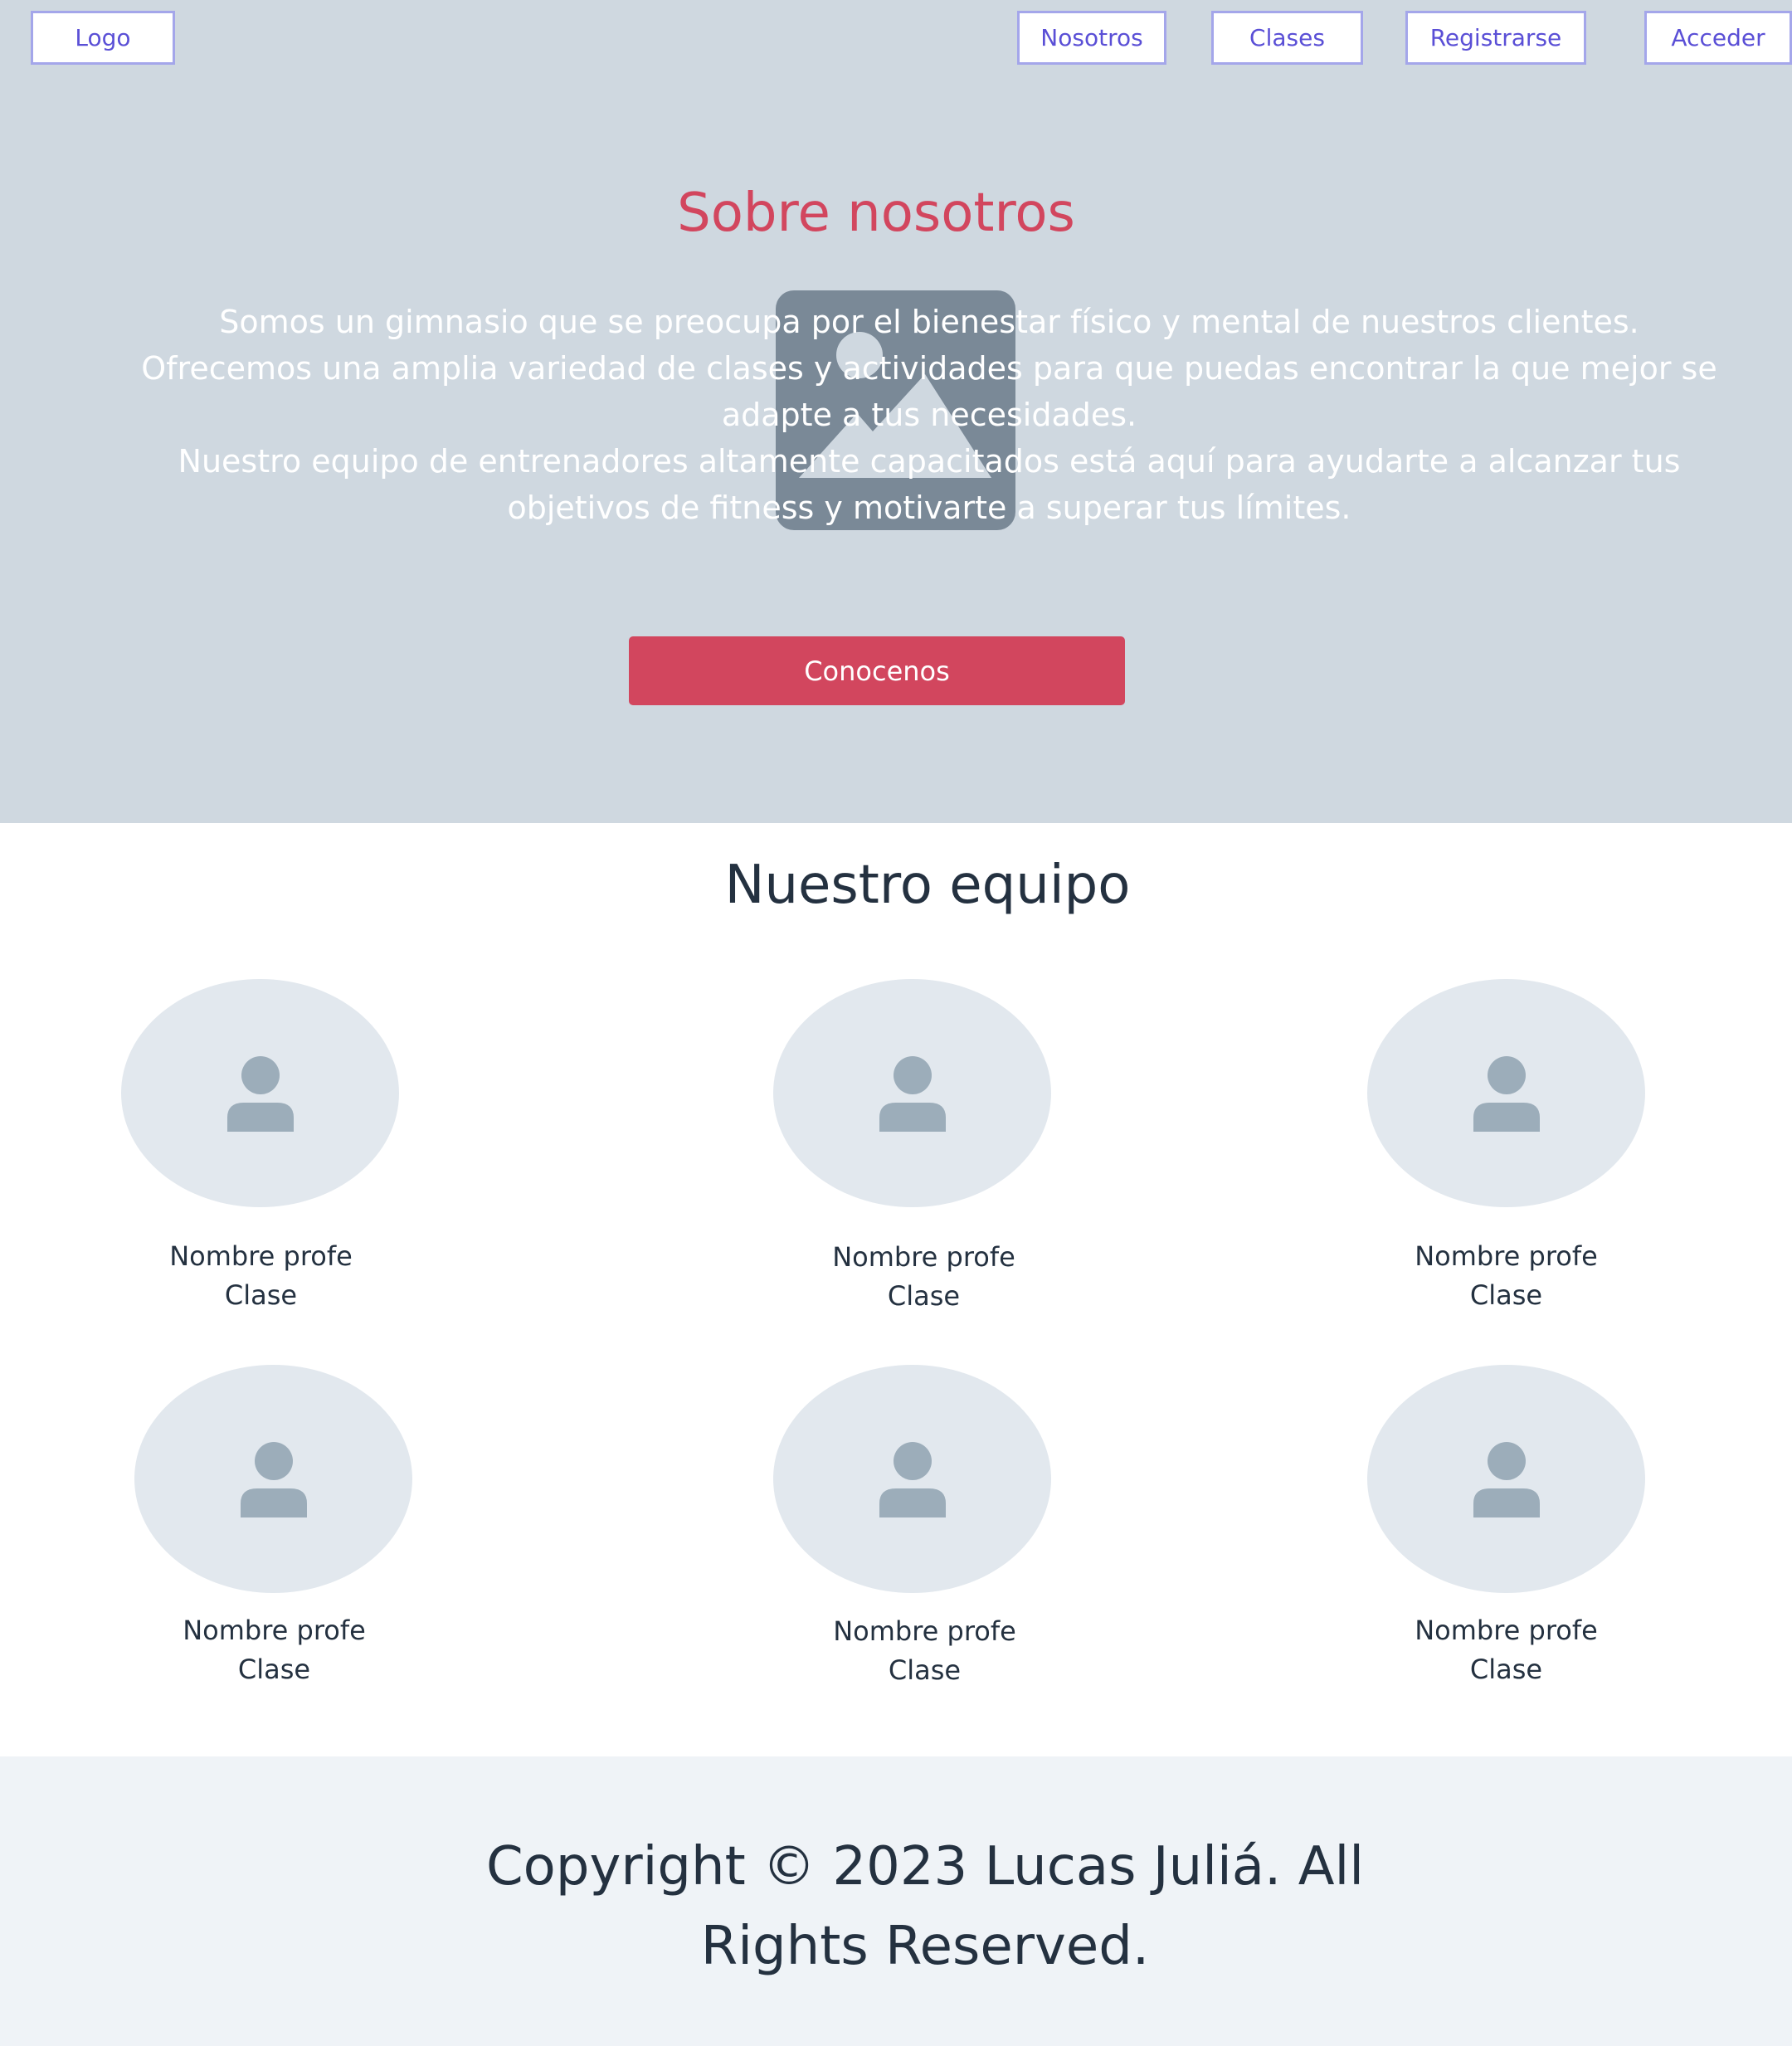  I want to click on team-title: Nuestro equipo, so click(927, 885).